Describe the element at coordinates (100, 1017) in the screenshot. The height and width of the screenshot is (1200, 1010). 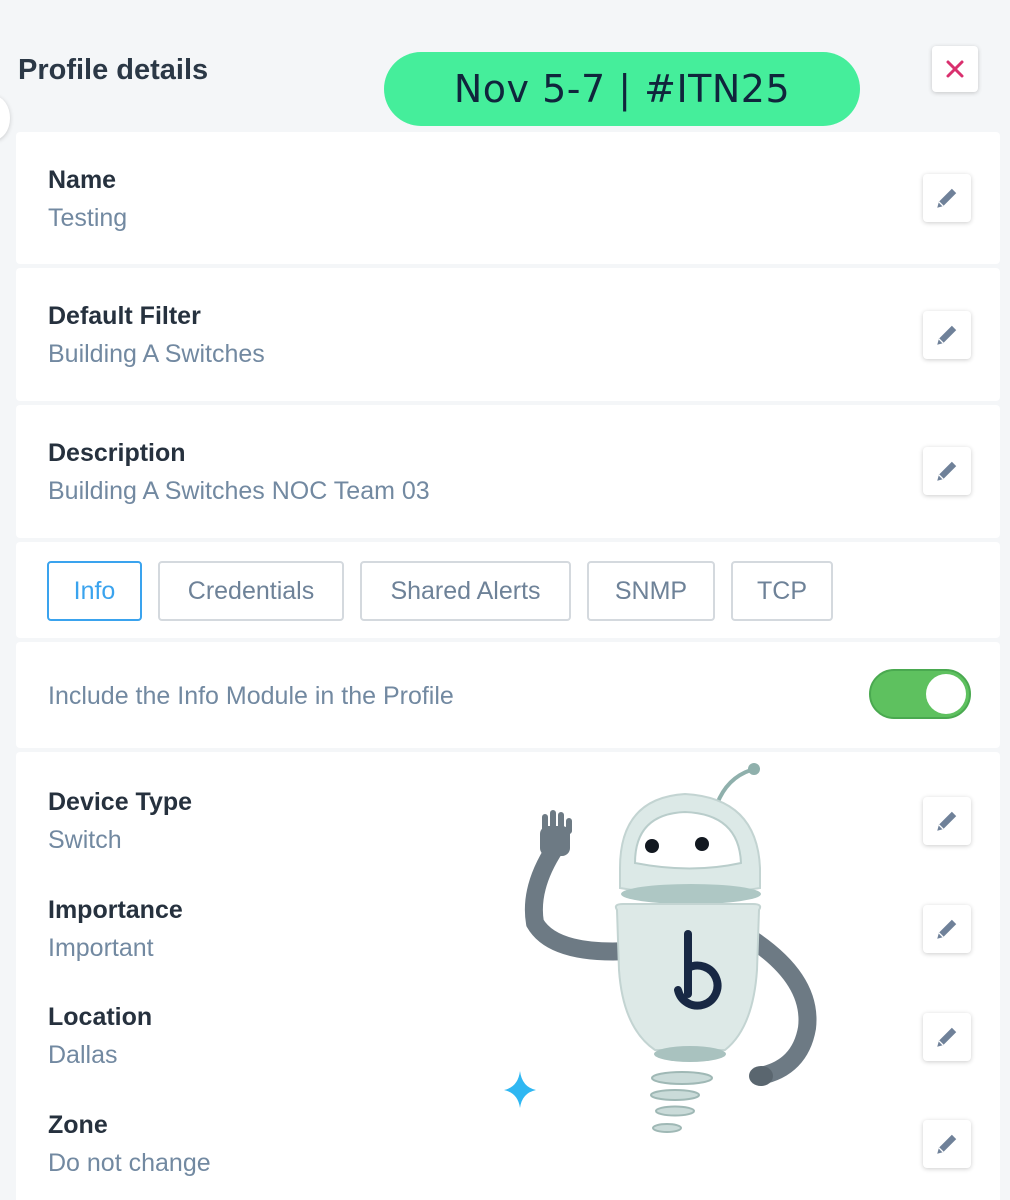
I see `location-label: Location` at that location.